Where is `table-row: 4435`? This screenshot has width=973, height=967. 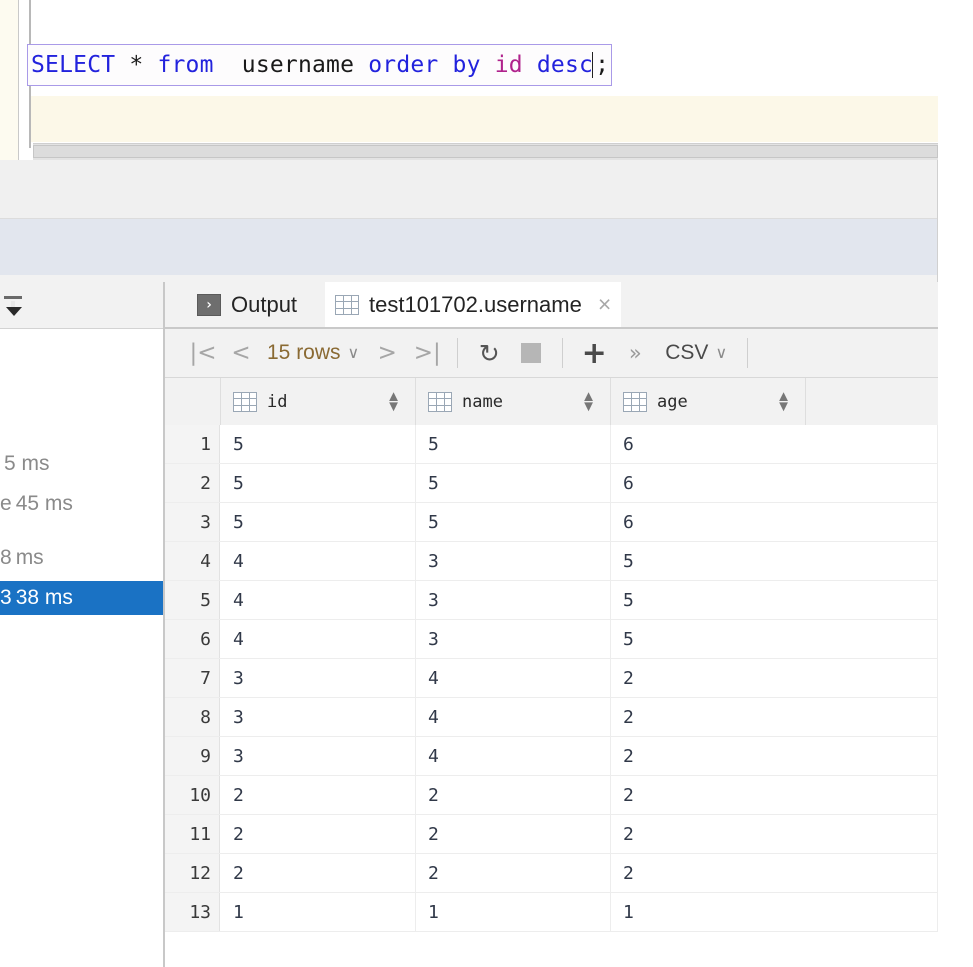 table-row: 4435 is located at coordinates (551, 561).